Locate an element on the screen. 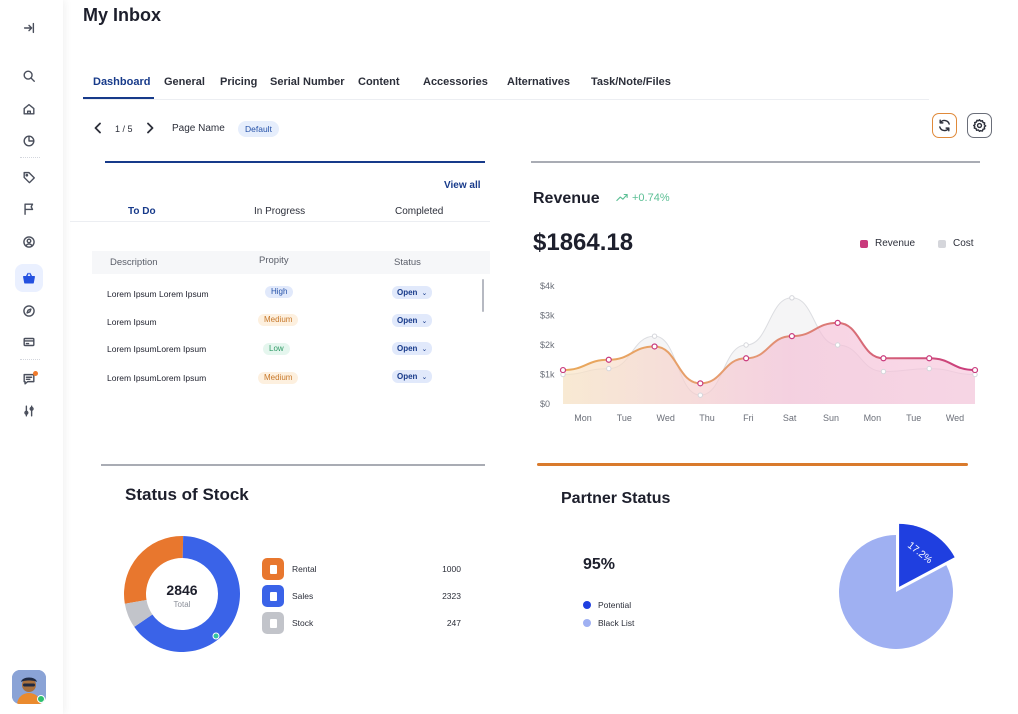 This screenshot has width=1018, height=714. column-header-priority: Propity is located at coordinates (274, 260).